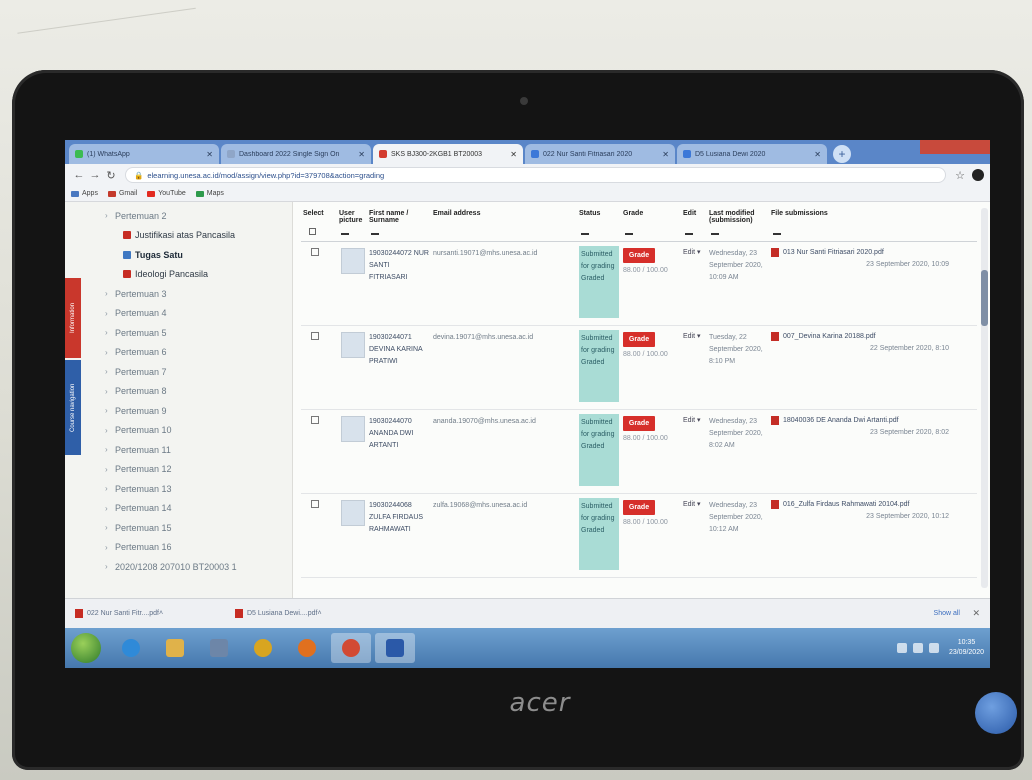 Image resolution: width=1032 pixels, height=780 pixels. I want to click on select-all-checkbox, so click(312, 231).